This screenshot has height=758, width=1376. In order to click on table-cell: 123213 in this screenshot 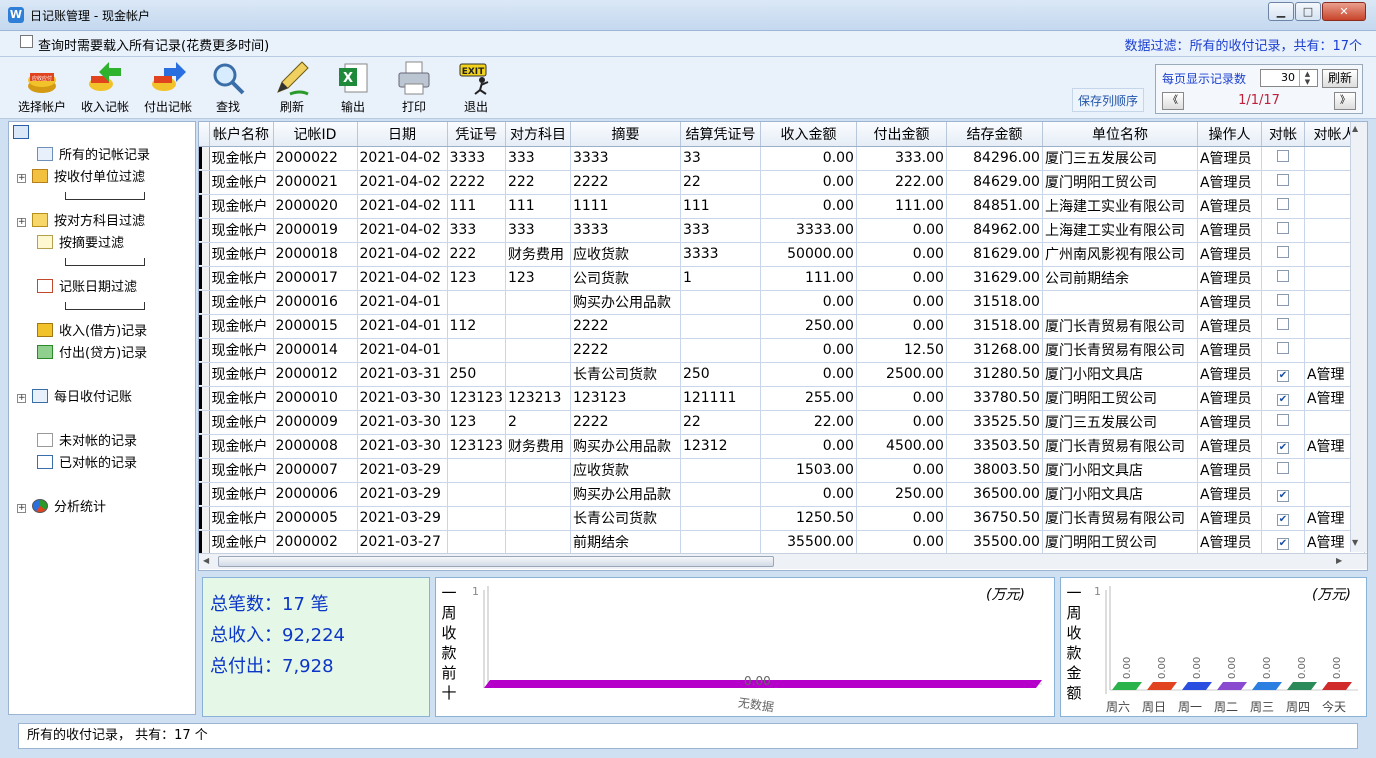, I will do `click(538, 398)`.